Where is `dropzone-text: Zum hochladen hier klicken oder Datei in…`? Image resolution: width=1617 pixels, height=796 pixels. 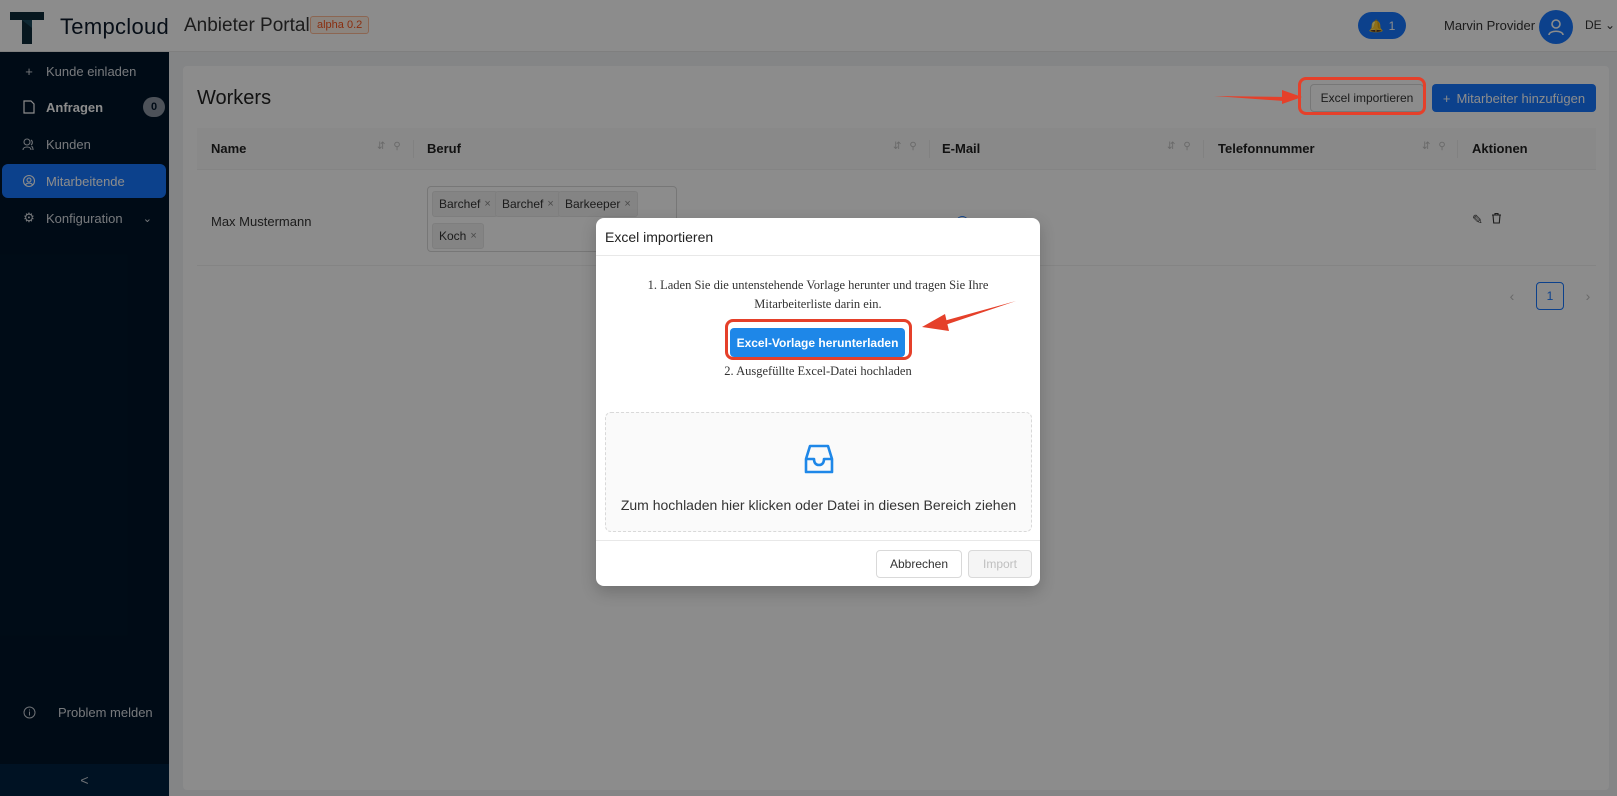
dropzone-text: Zum hochladen hier klicken oder Datei in… is located at coordinates (818, 505).